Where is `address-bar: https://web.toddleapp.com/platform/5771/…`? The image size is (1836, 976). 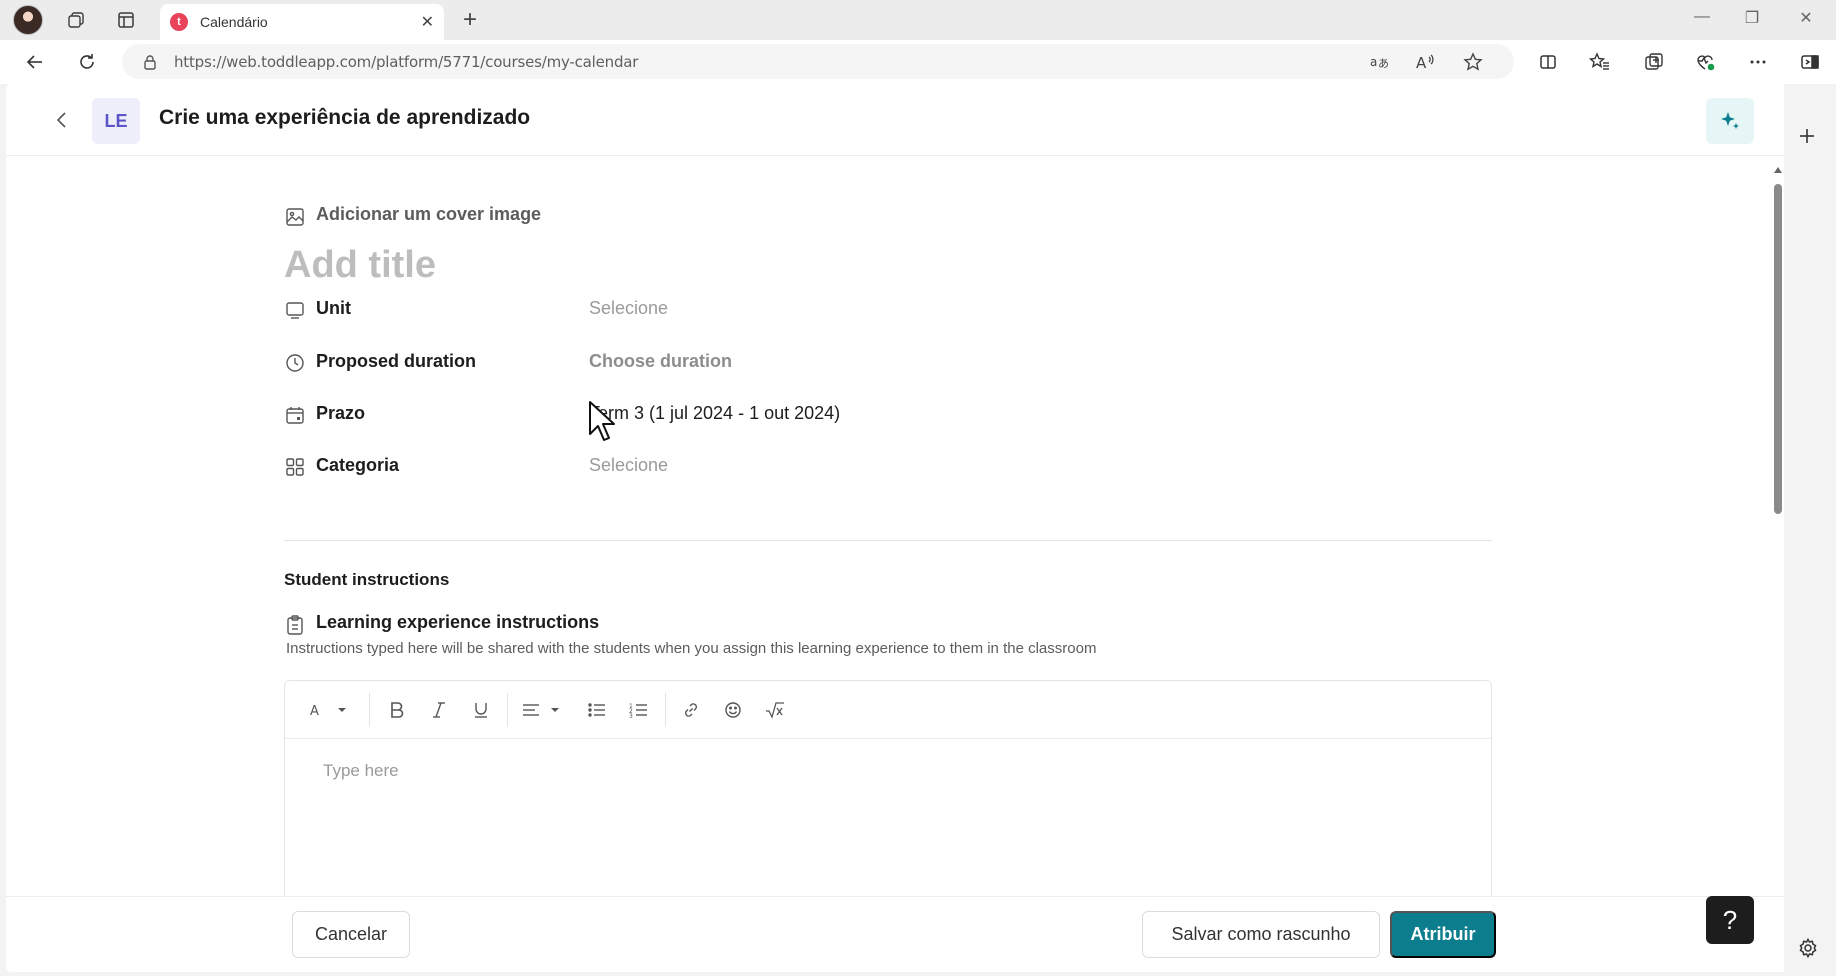 address-bar: https://web.toddleapp.com/platform/5771/… is located at coordinates (818, 61).